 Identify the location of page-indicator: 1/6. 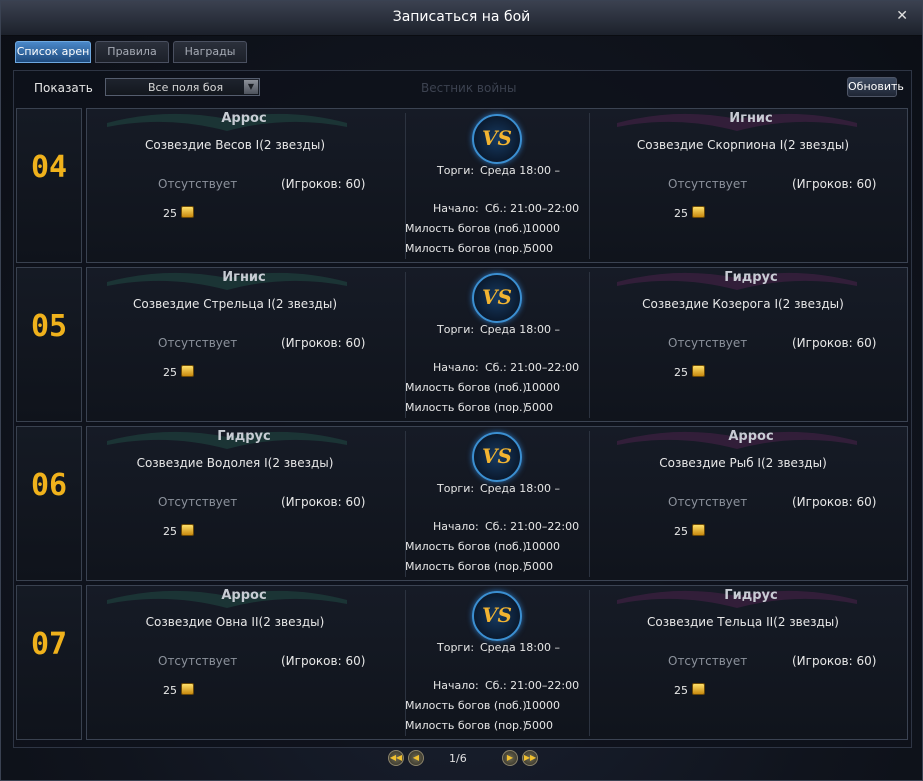
(458, 758).